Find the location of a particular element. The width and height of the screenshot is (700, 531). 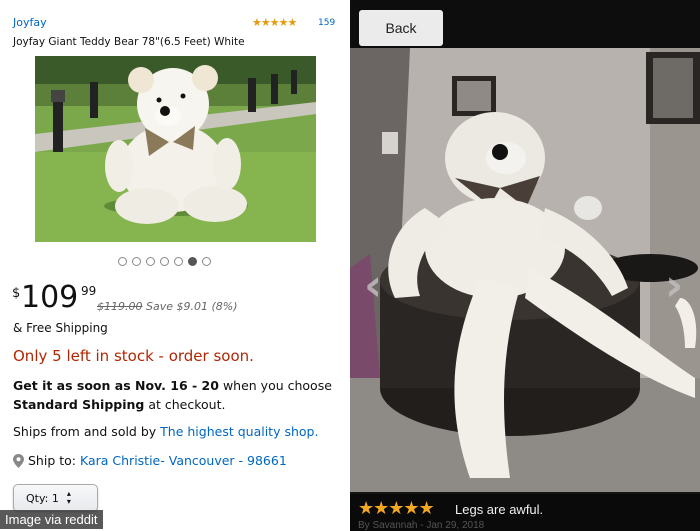

rating-stars: ★★★★★ is located at coordinates (274, 22).